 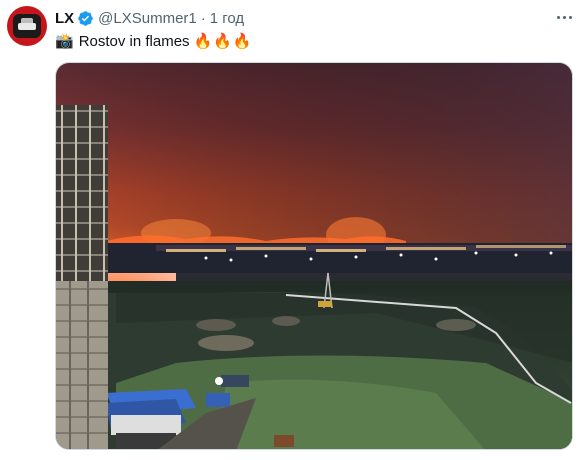 What do you see at coordinates (564, 17) in the screenshot?
I see `more-options-icon` at bounding box center [564, 17].